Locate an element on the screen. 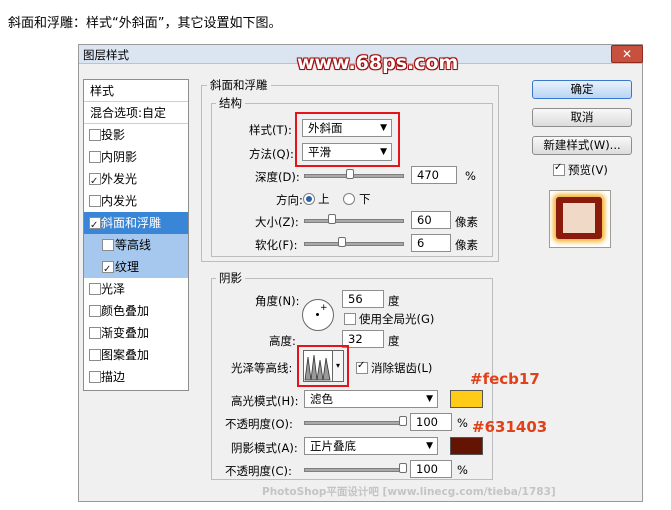 This screenshot has width=671, height=510. direction-down-radio is located at coordinates (349, 199).